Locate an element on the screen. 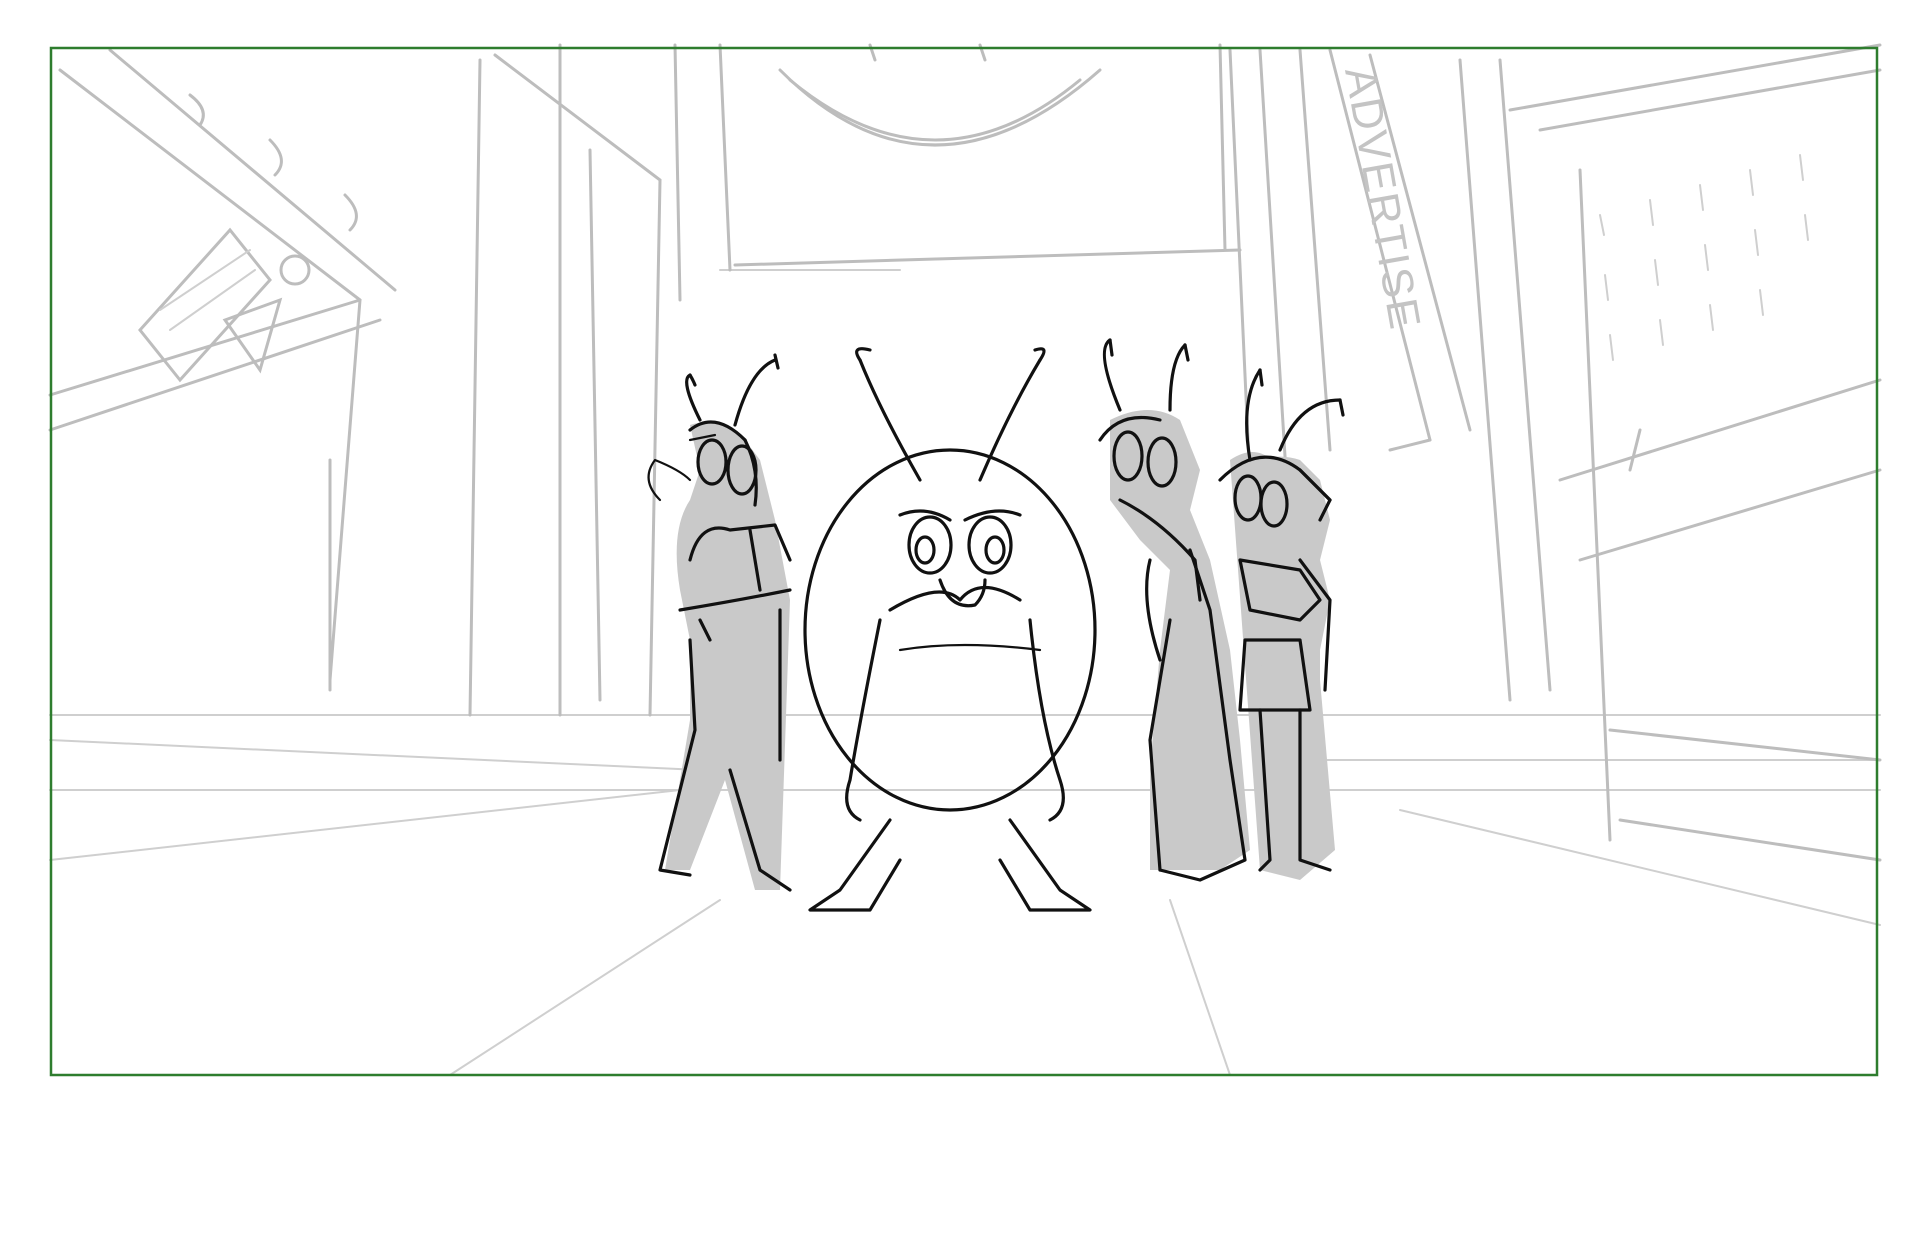 The width and height of the screenshot is (1920, 1247). leader-bug-character is located at coordinates (950, 629).